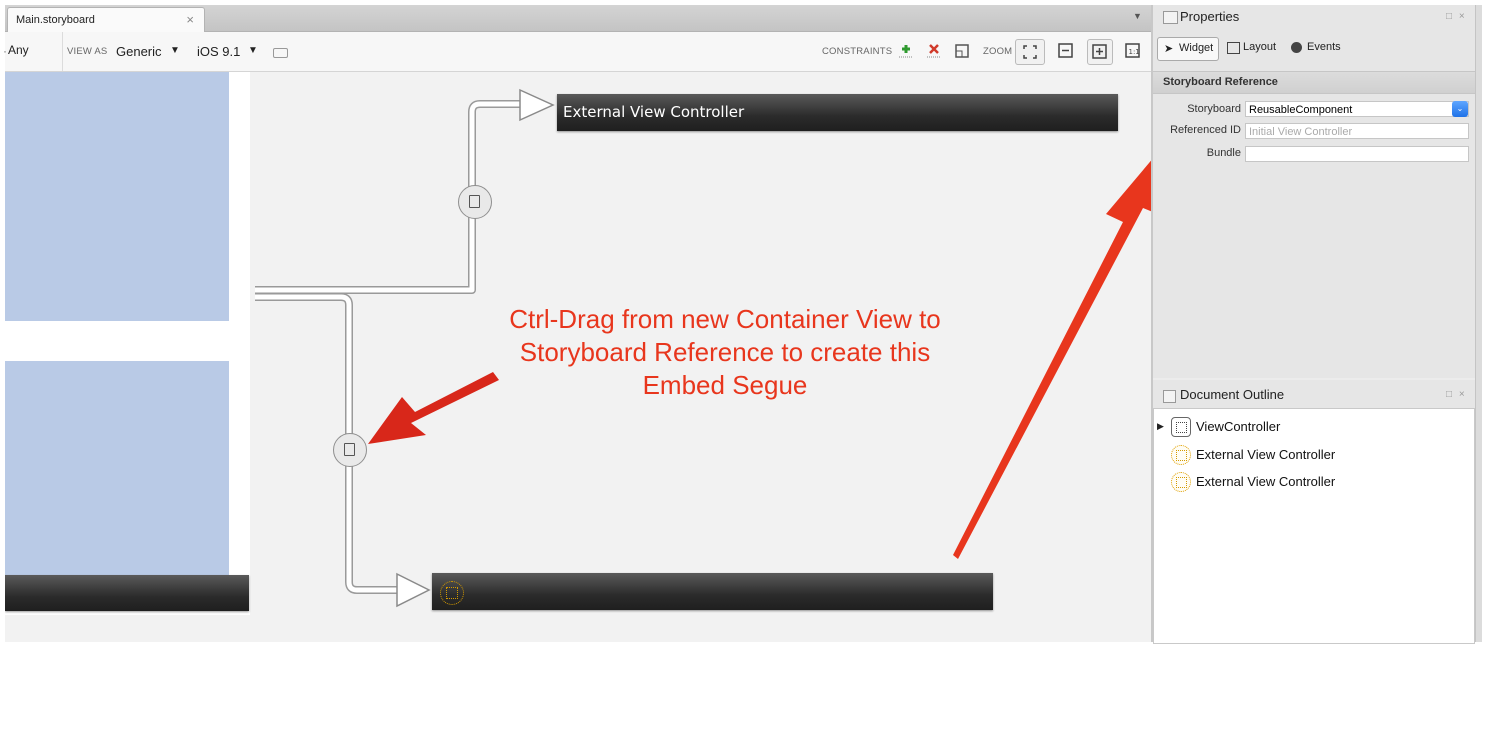 Image resolution: width=1488 pixels, height=740 pixels. I want to click on toolbar-divider, so click(62, 51).